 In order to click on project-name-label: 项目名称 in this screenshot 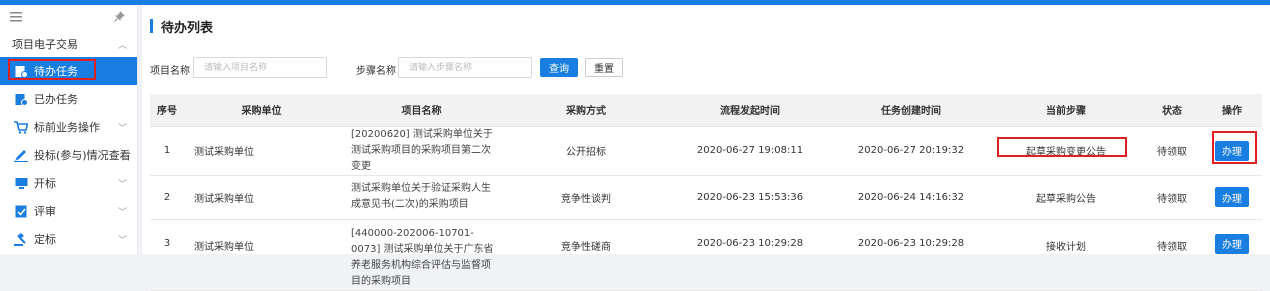, I will do `click(170, 71)`.